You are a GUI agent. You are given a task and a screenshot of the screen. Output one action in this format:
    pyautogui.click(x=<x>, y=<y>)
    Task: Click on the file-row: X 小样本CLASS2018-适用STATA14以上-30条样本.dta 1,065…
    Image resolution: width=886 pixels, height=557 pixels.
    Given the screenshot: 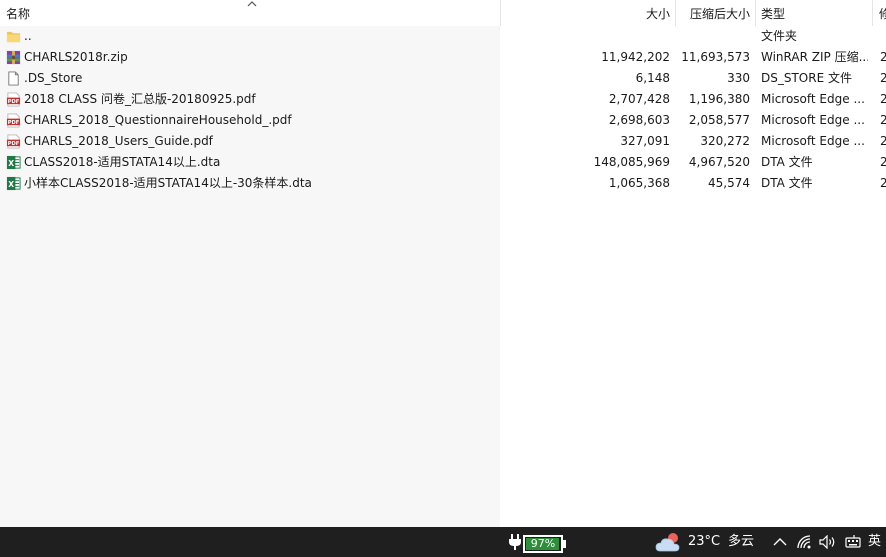 What is the action you would take?
    pyautogui.click(x=443, y=183)
    